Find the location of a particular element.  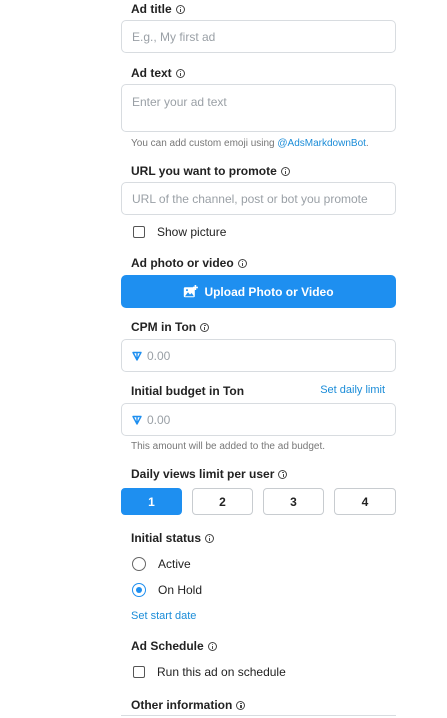

run-on-schedule-label: Run this ad on schedule is located at coordinates (221, 672).